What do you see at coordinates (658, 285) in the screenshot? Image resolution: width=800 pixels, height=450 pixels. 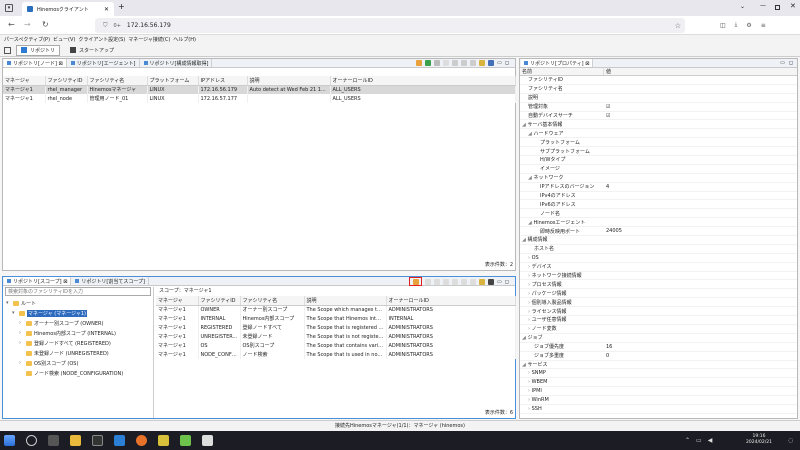 I see `property-row: › プロセス情報` at bounding box center [658, 285].